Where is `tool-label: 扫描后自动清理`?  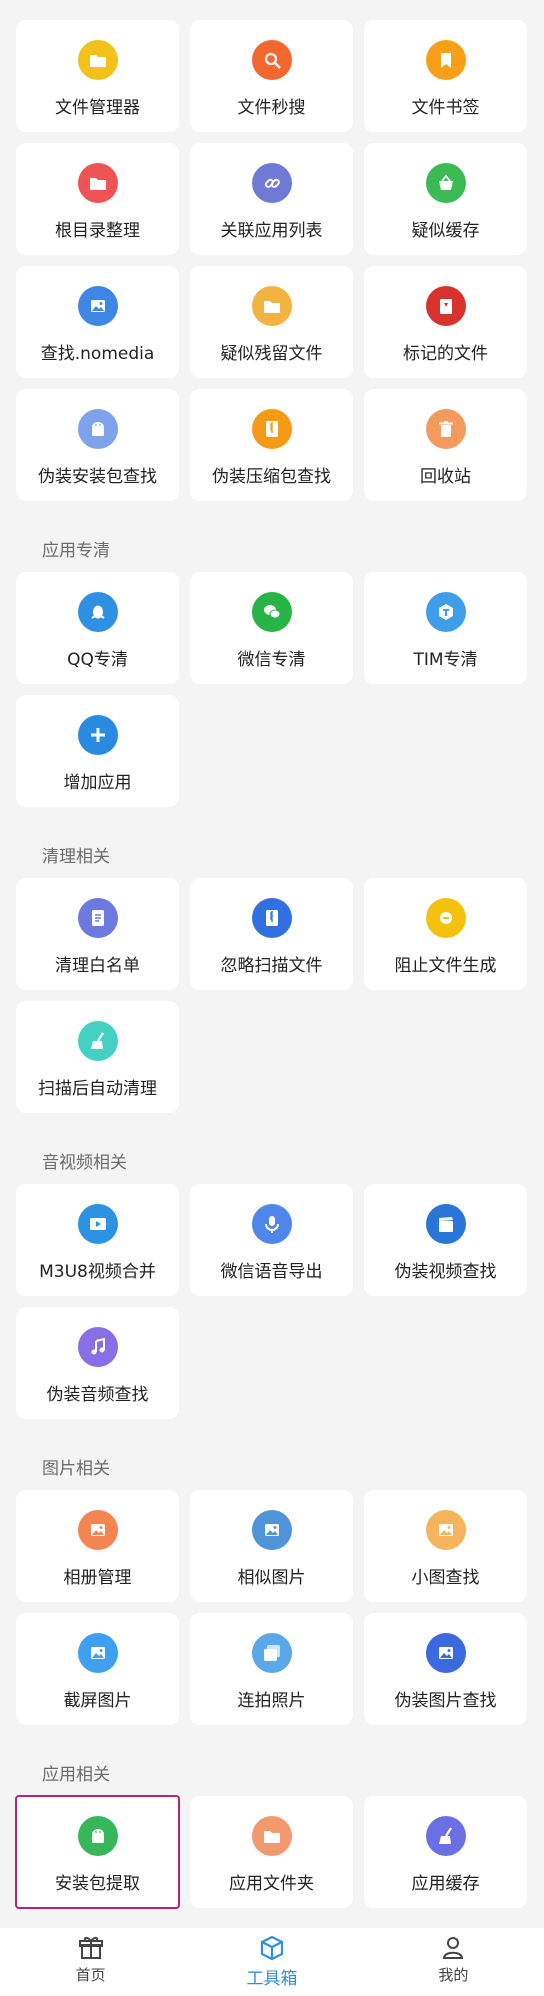
tool-label: 扫描后自动清理 is located at coordinates (97, 1089).